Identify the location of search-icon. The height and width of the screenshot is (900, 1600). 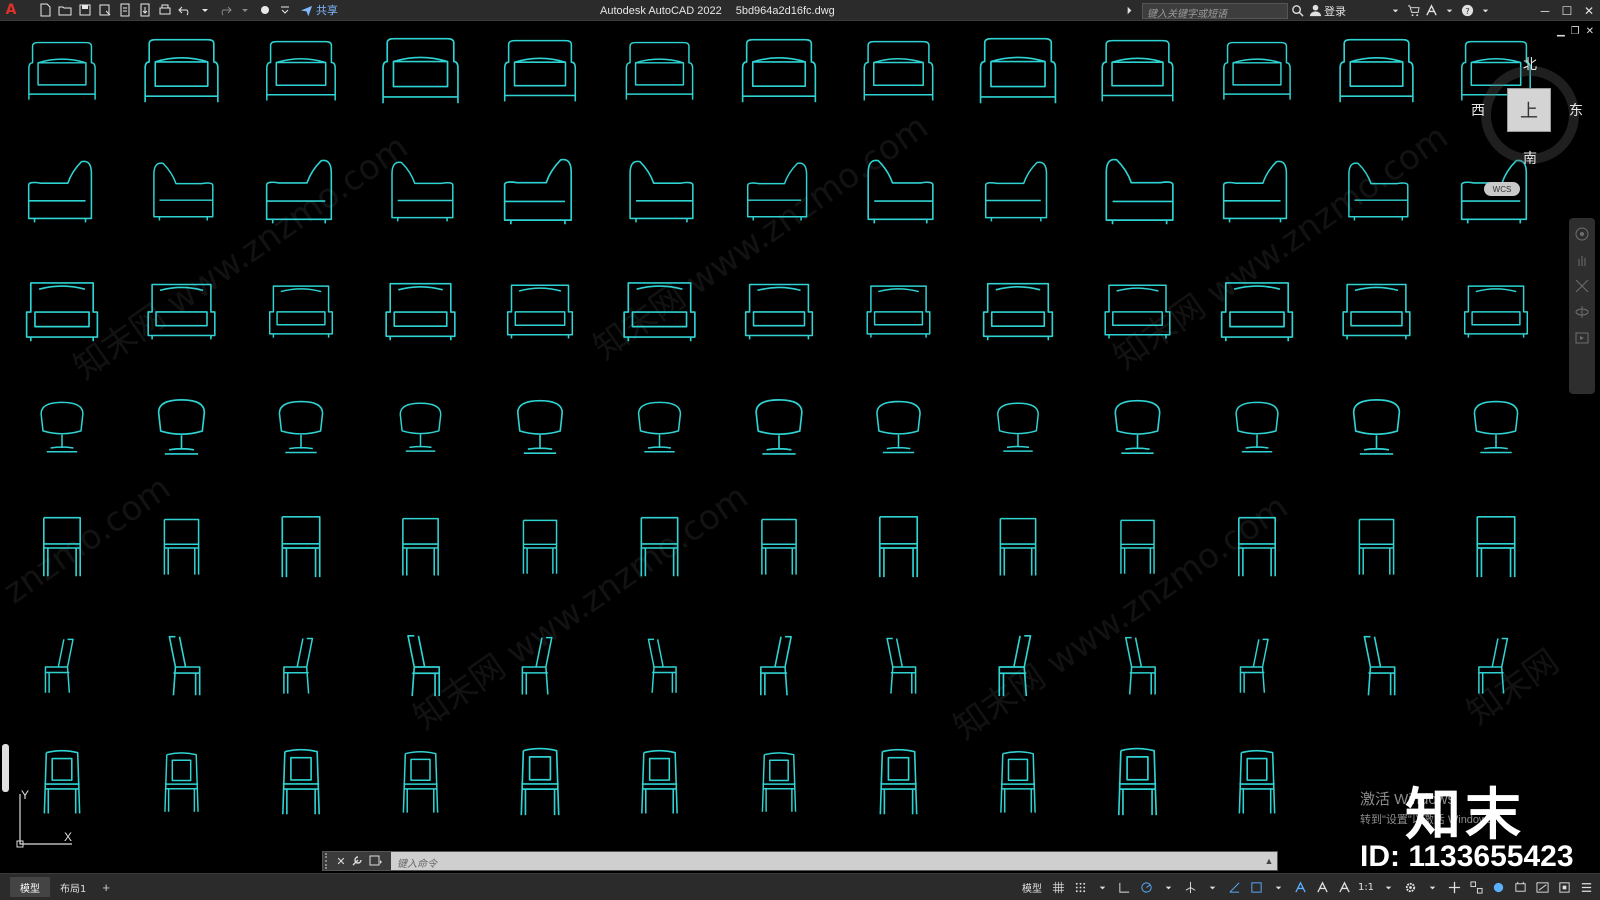
(1297, 11).